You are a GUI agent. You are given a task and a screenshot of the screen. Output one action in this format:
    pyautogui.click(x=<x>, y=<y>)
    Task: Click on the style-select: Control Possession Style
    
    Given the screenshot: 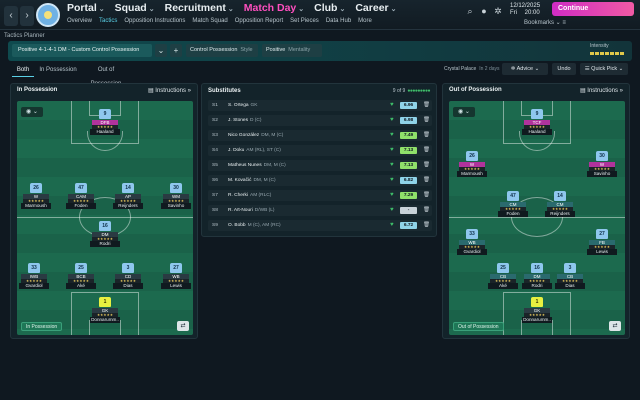 What is the action you would take?
    pyautogui.click(x=222, y=50)
    